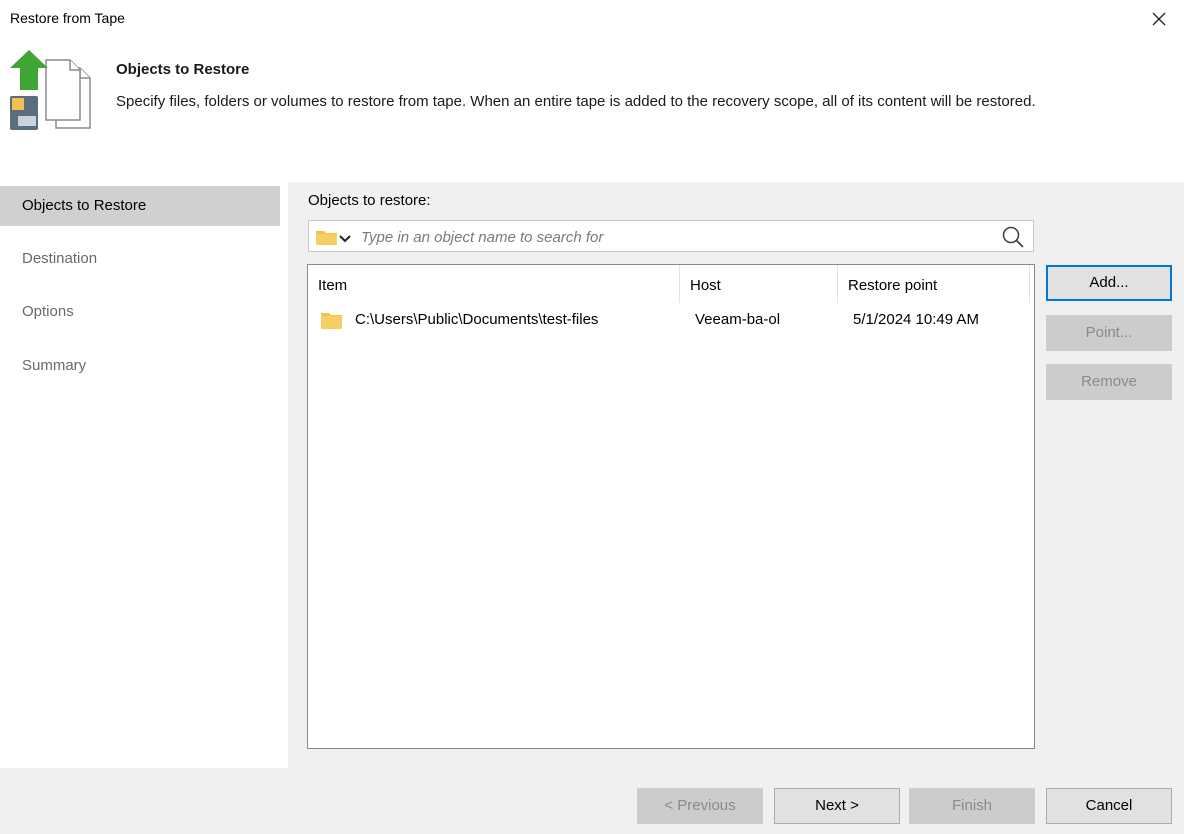 This screenshot has height=834, width=1184. What do you see at coordinates (1159, 19) in the screenshot?
I see `close-icon` at bounding box center [1159, 19].